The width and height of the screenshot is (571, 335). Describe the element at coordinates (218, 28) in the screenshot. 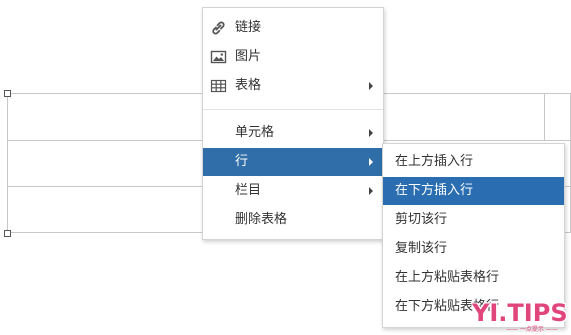

I see `link-icon` at that location.